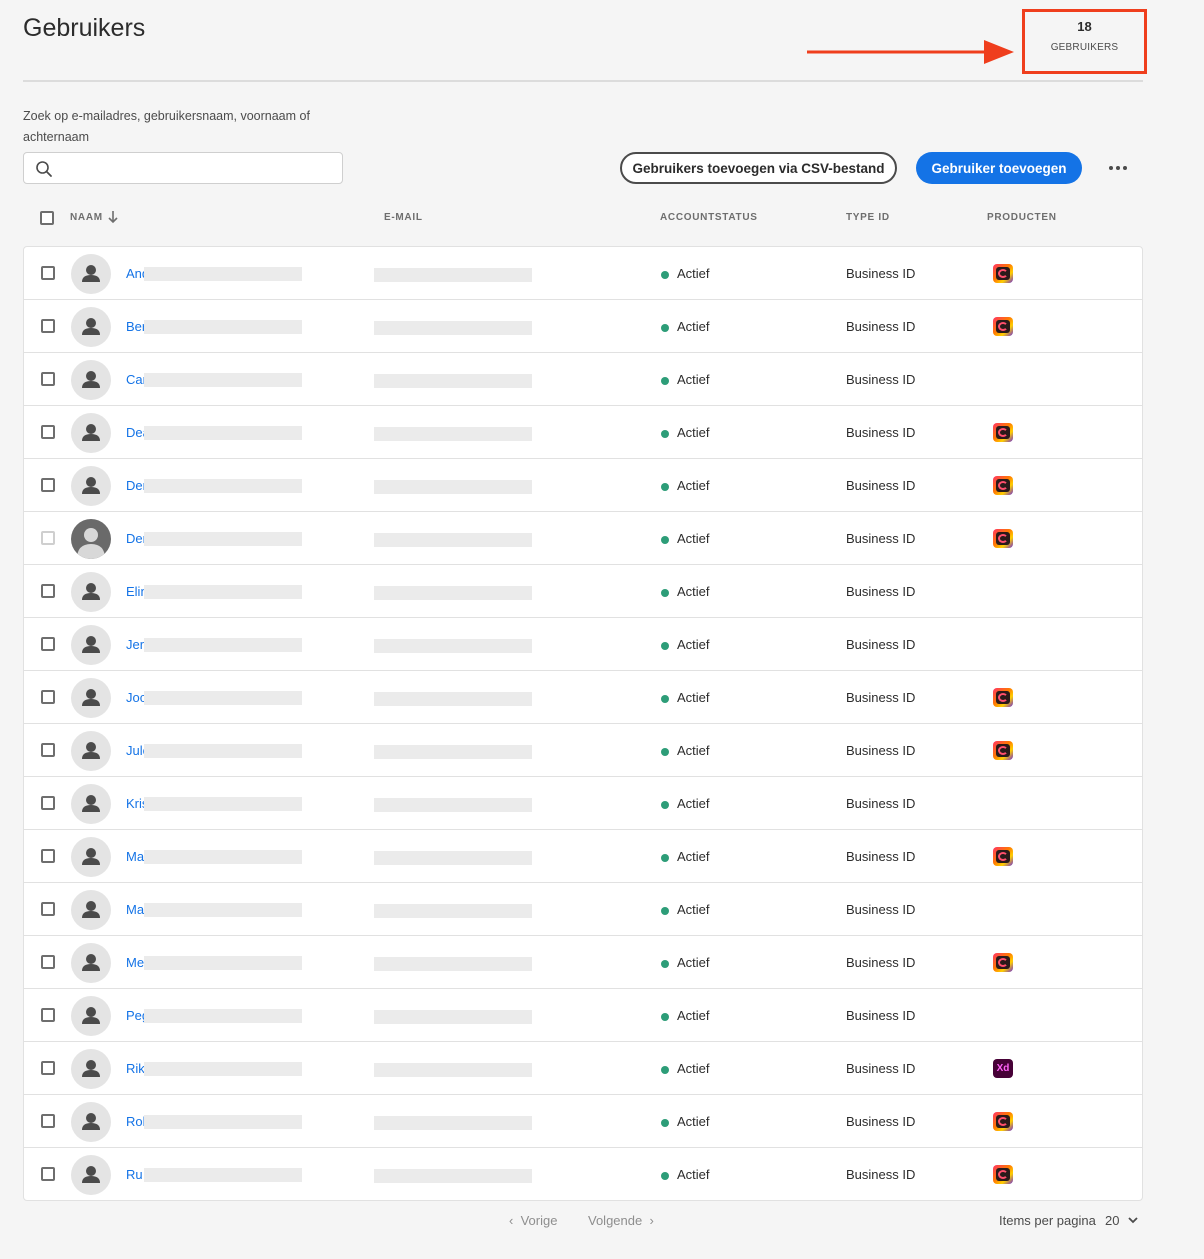  Describe the element at coordinates (198, 168) in the screenshot. I see `search-input` at that location.